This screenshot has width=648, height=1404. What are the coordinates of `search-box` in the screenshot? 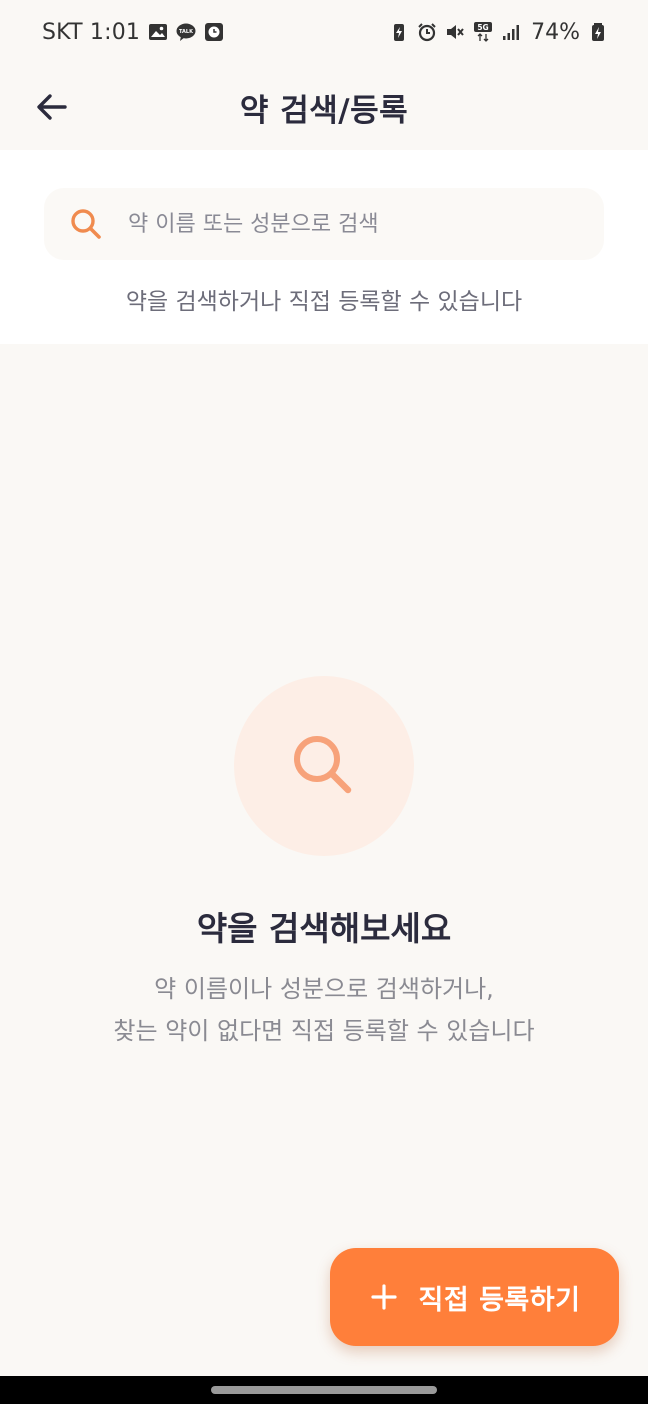 It's located at (324, 224).